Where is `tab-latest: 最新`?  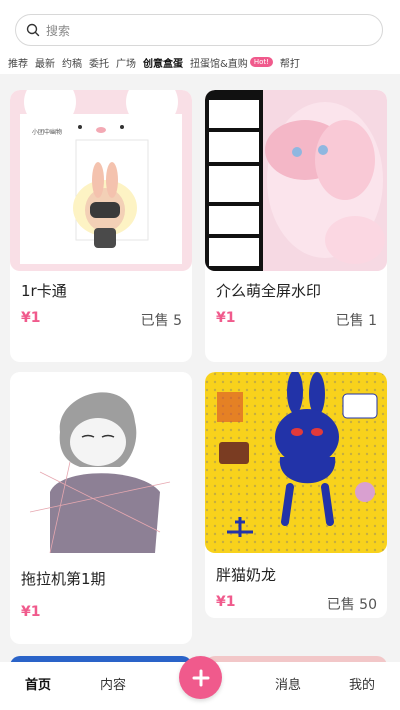
tab-latest: 最新 is located at coordinates (45, 62).